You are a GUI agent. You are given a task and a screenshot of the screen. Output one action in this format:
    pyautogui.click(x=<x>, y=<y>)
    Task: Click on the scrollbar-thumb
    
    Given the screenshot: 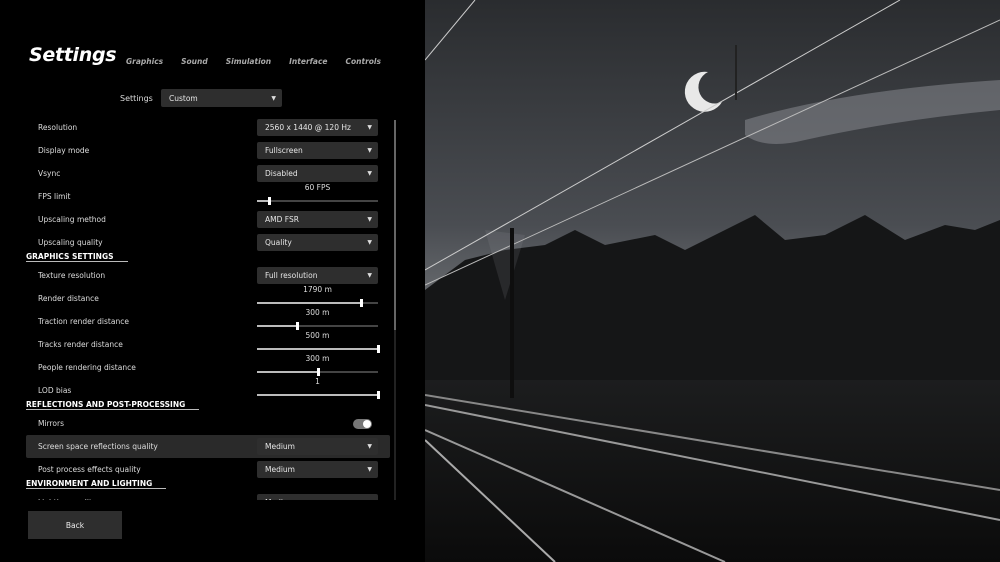 What is the action you would take?
    pyautogui.click(x=395, y=225)
    